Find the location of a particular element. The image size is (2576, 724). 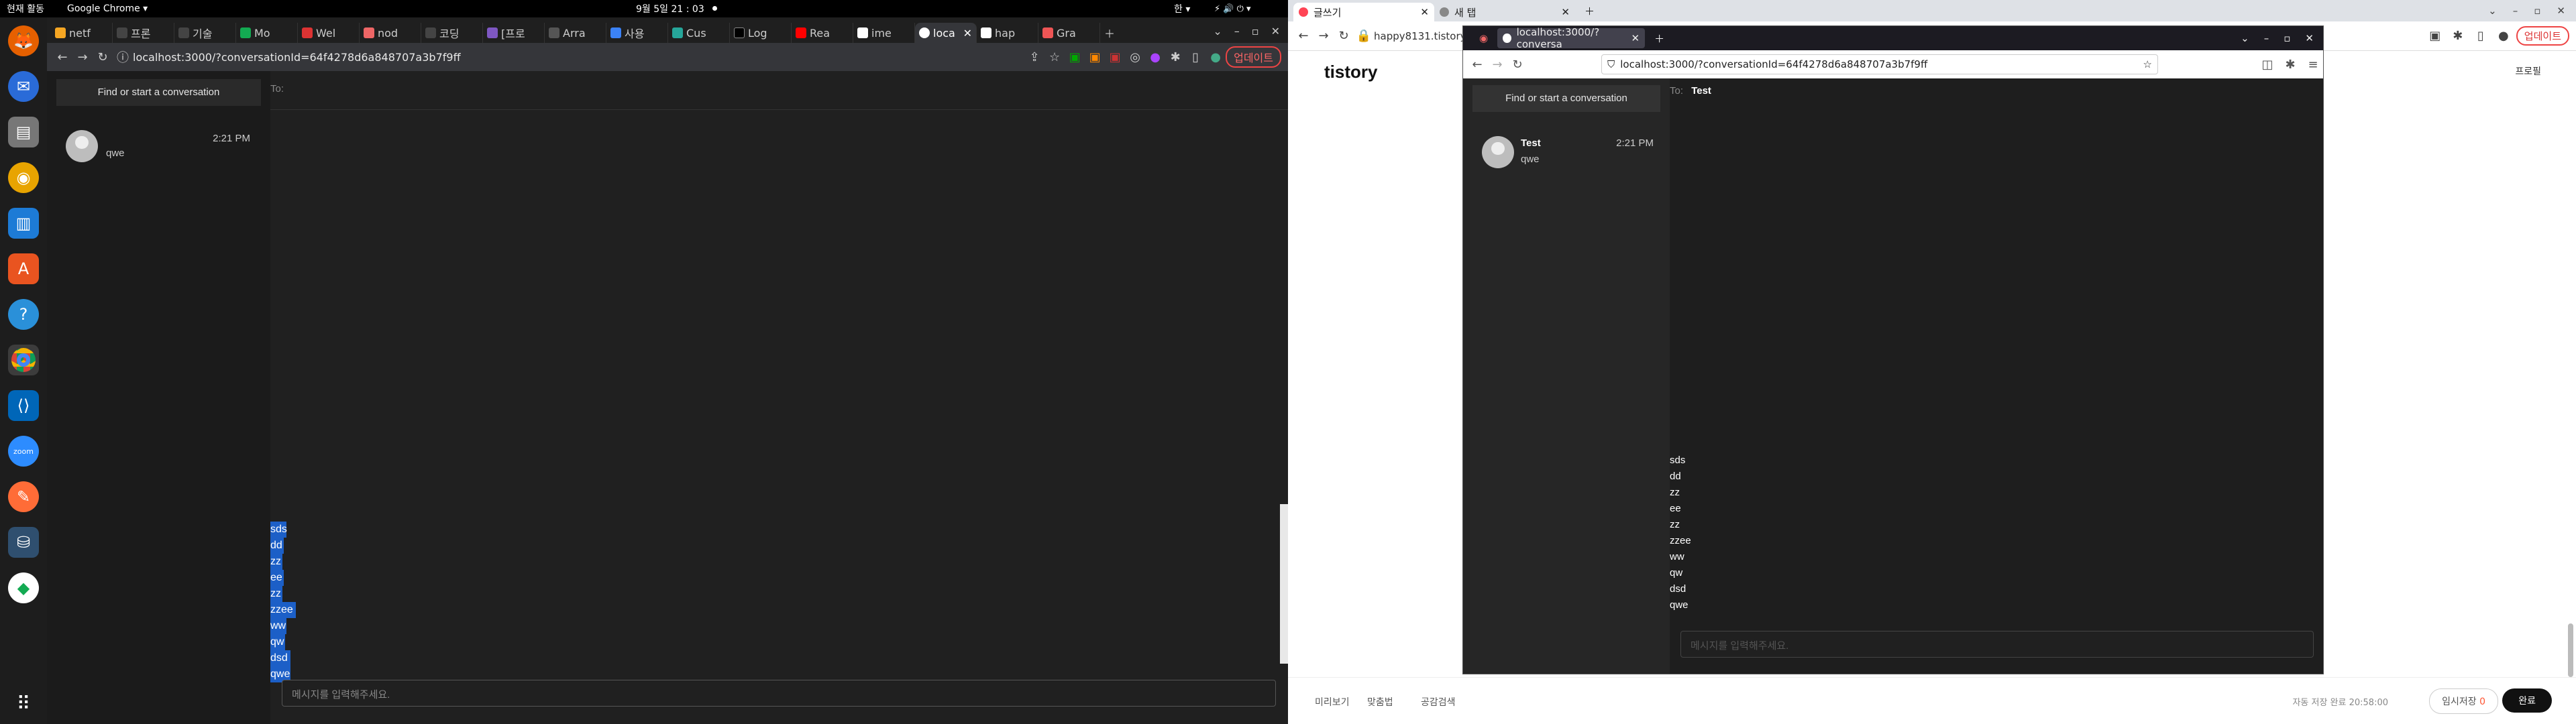

browser-tab: nod is located at coordinates (390, 33).